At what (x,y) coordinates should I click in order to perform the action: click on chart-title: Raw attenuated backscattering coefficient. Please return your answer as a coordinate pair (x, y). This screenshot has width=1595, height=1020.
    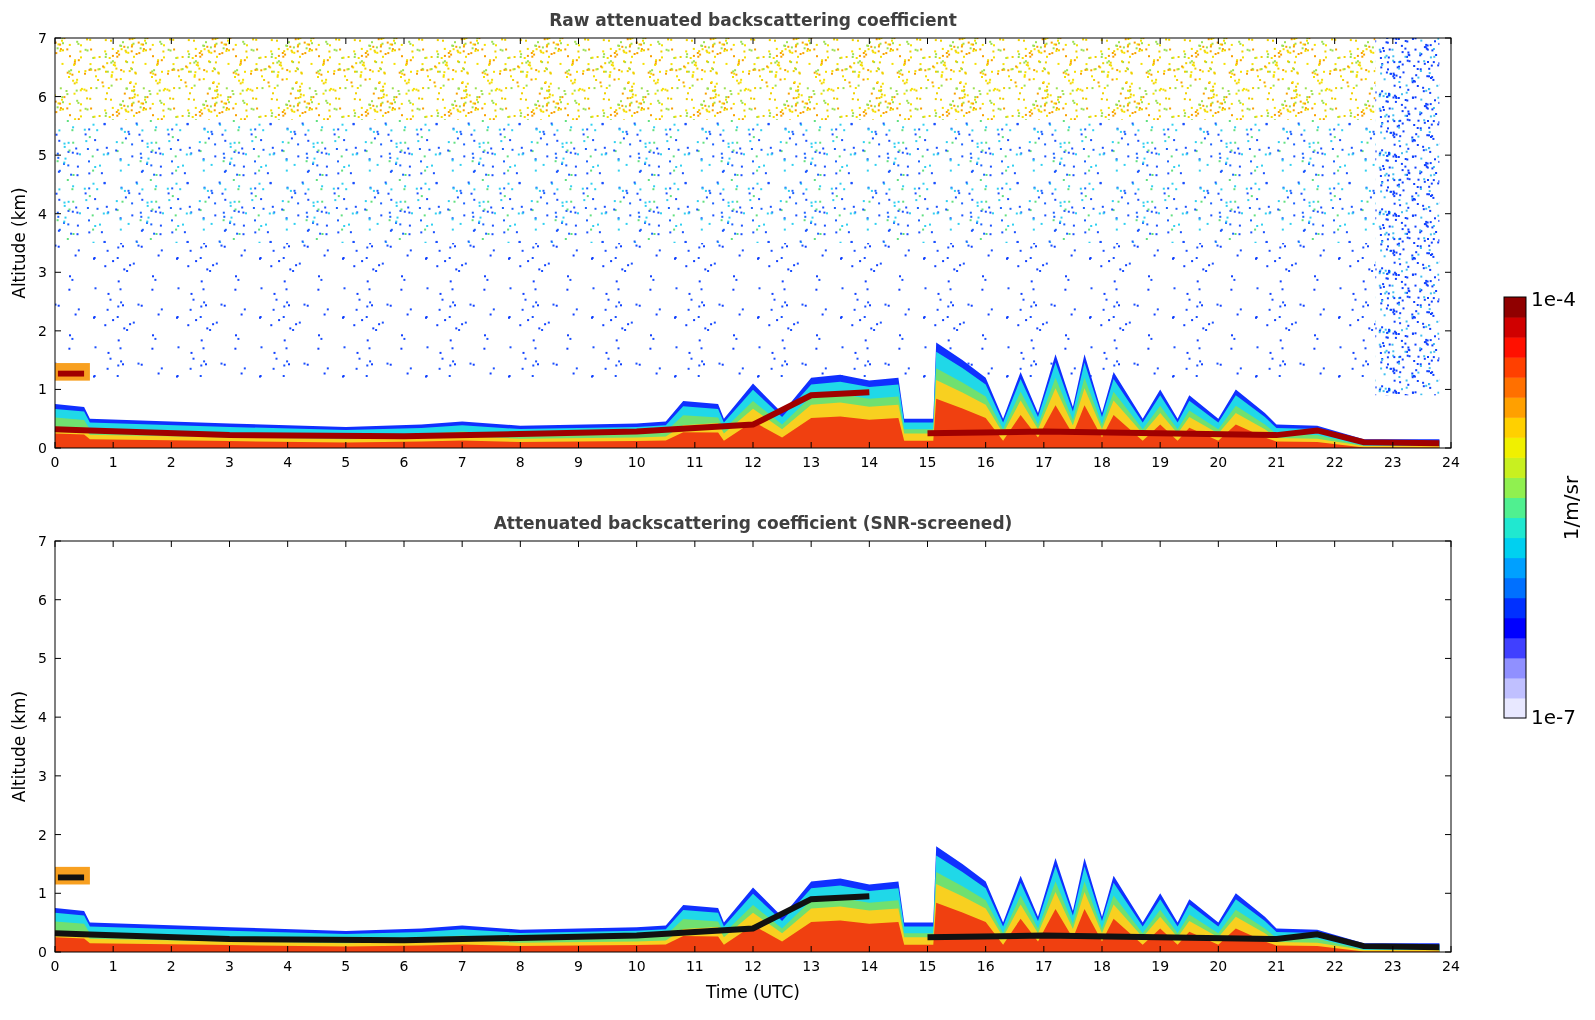
    Looking at the image, I should click on (753, 20).